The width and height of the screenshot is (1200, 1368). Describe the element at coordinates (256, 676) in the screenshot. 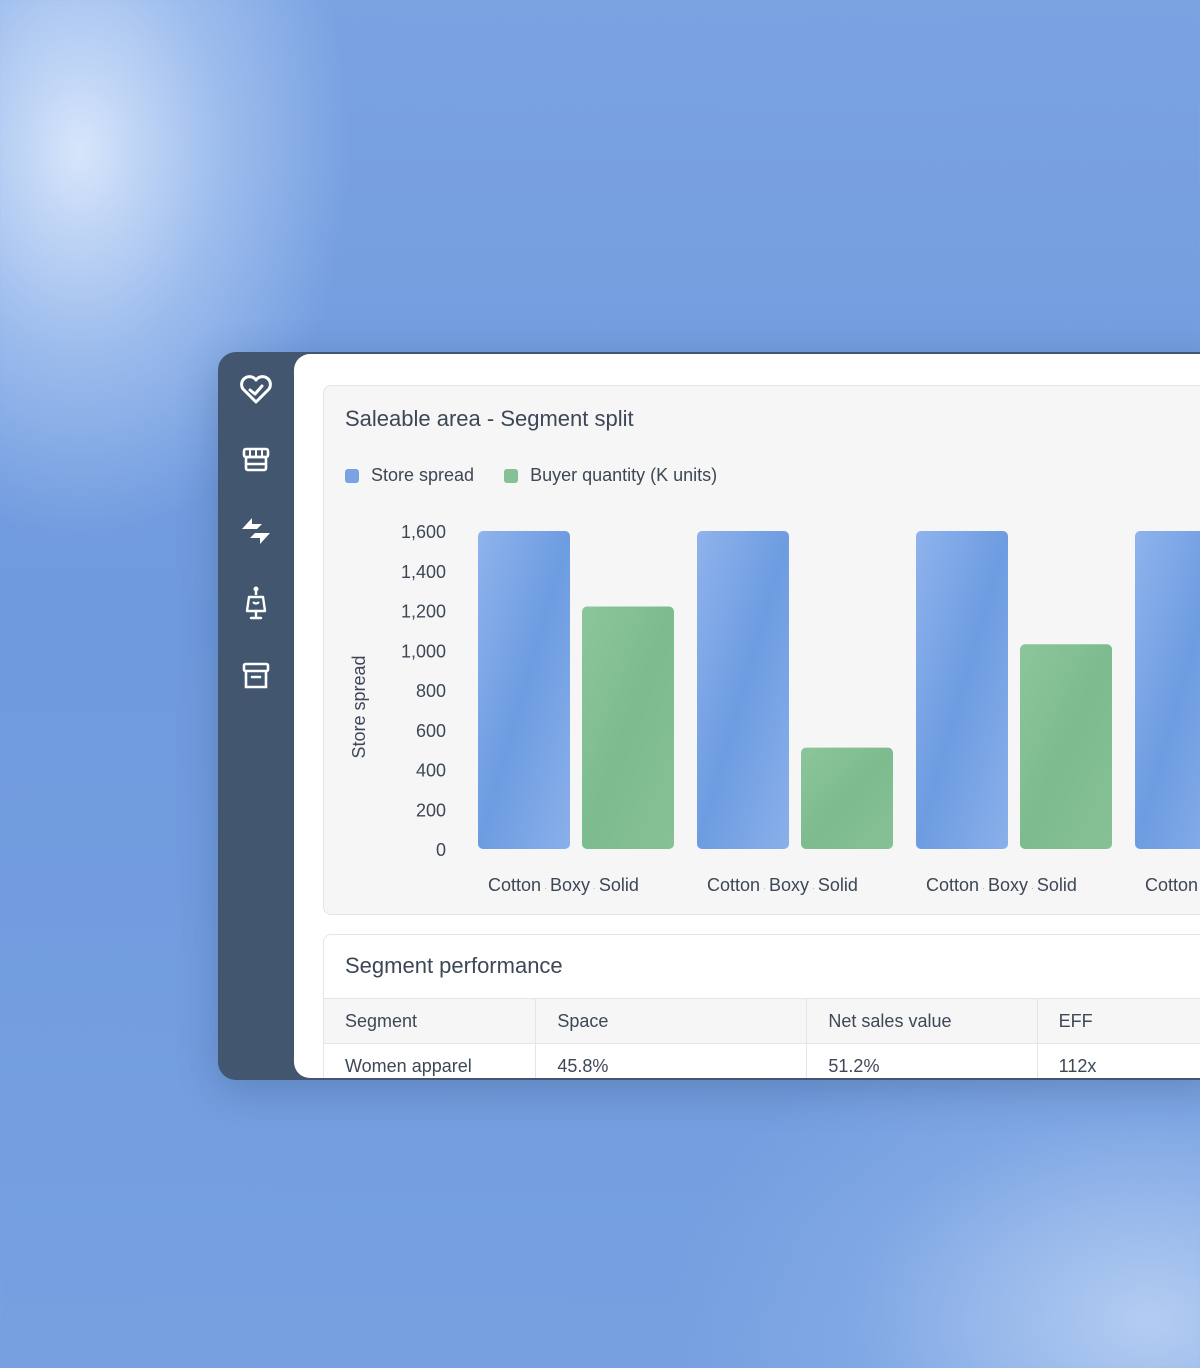

I see `archive-icon` at that location.